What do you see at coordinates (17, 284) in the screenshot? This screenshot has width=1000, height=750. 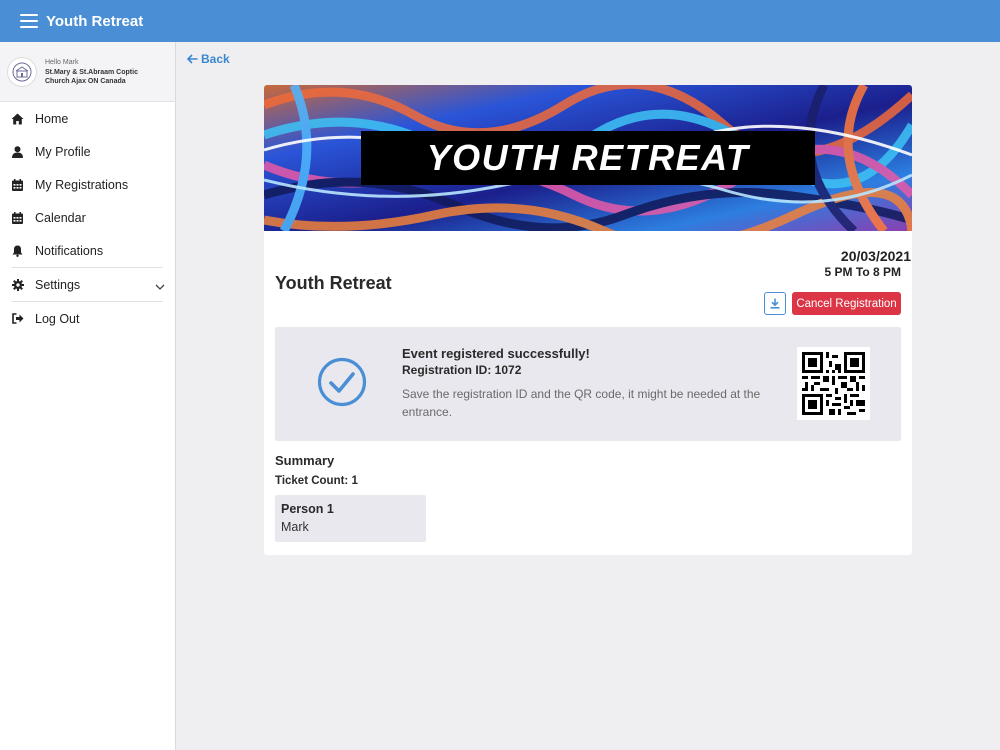 I see `gear-icon` at bounding box center [17, 284].